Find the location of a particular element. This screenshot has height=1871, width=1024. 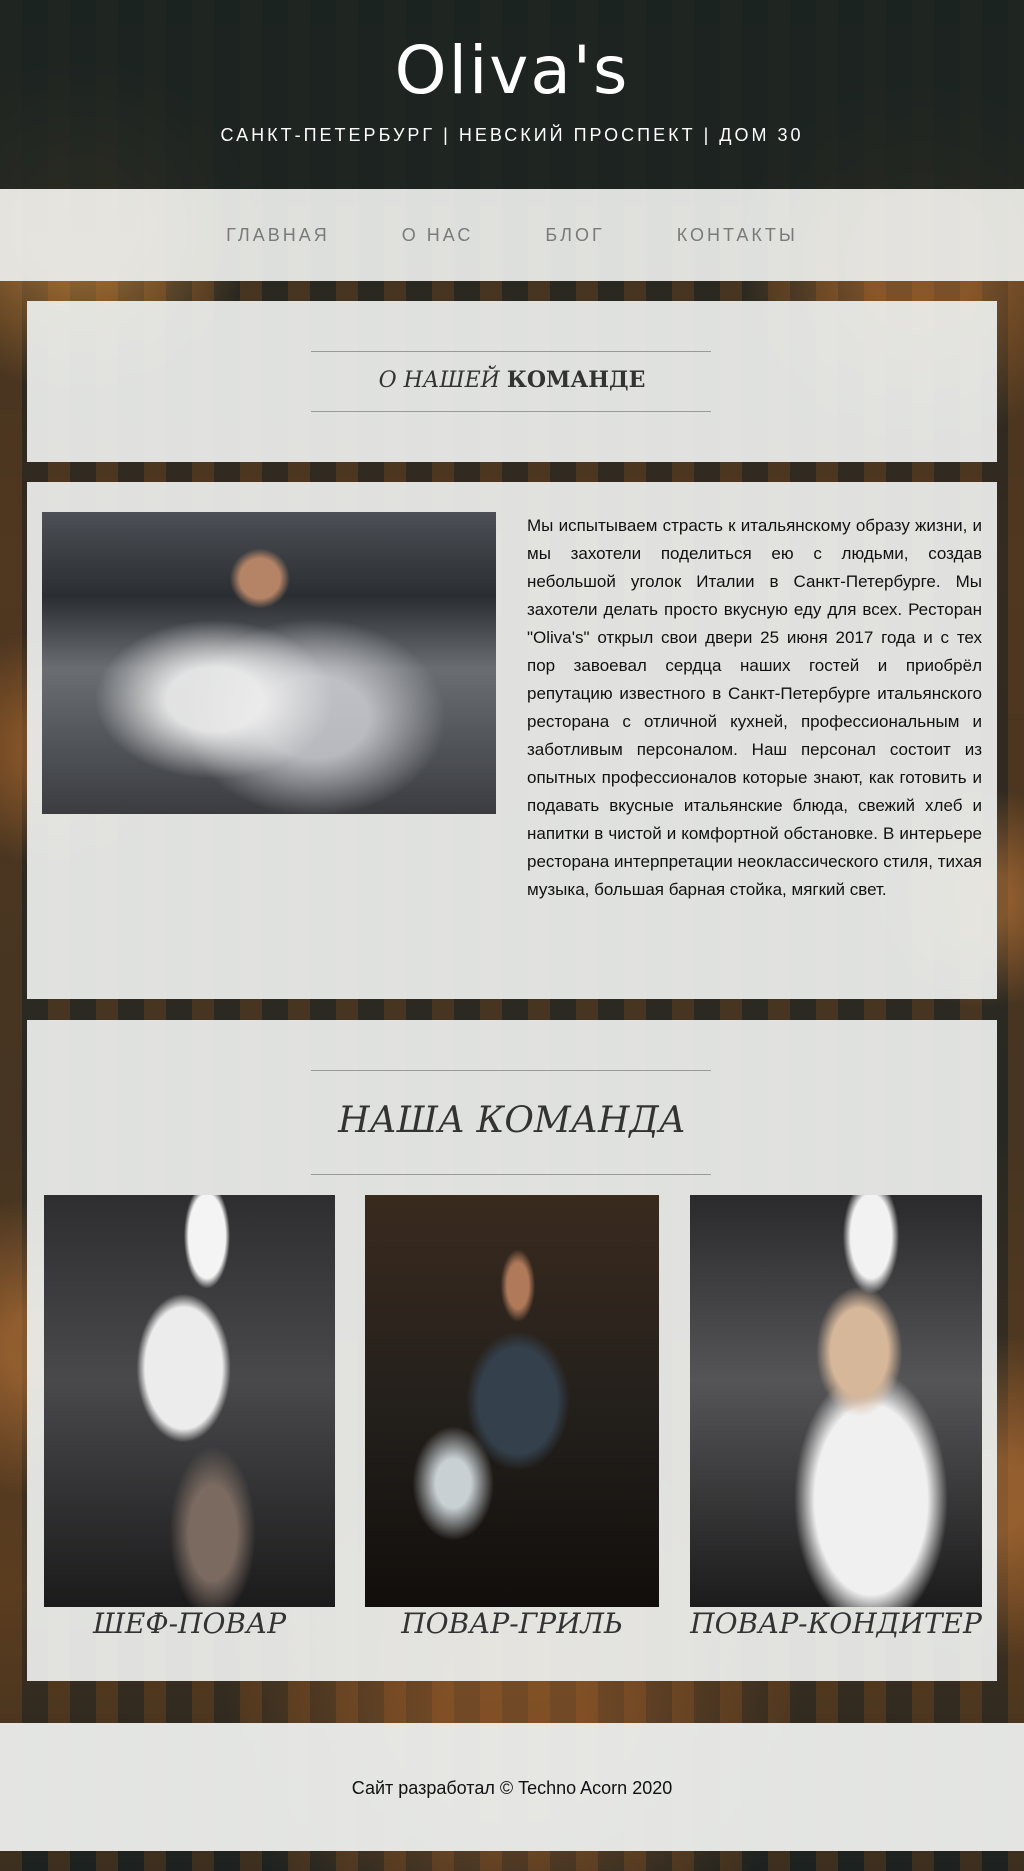

footer-credit: Сайт разработал © Techno Acorn 2020 is located at coordinates (512, 1788).